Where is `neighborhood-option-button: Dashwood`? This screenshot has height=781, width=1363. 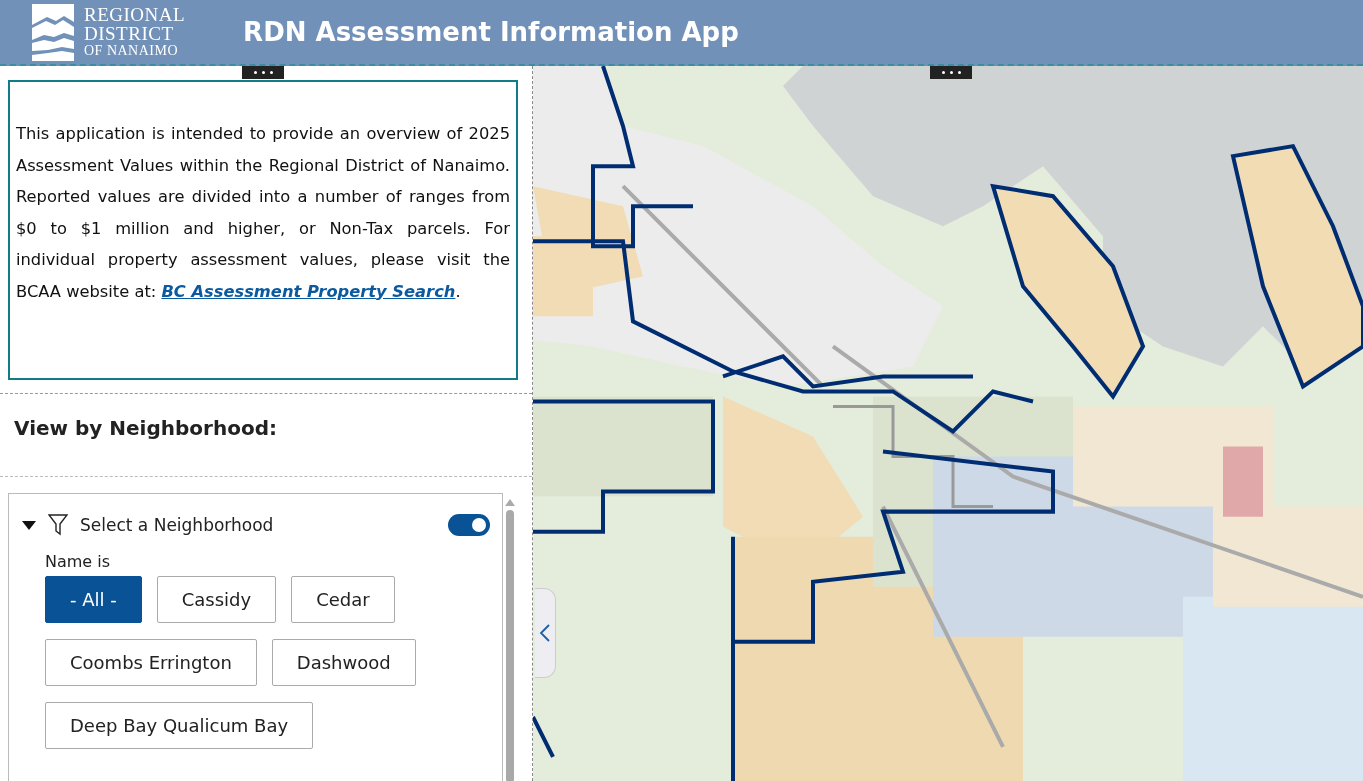
neighborhood-option-button: Dashwood is located at coordinates (343, 662).